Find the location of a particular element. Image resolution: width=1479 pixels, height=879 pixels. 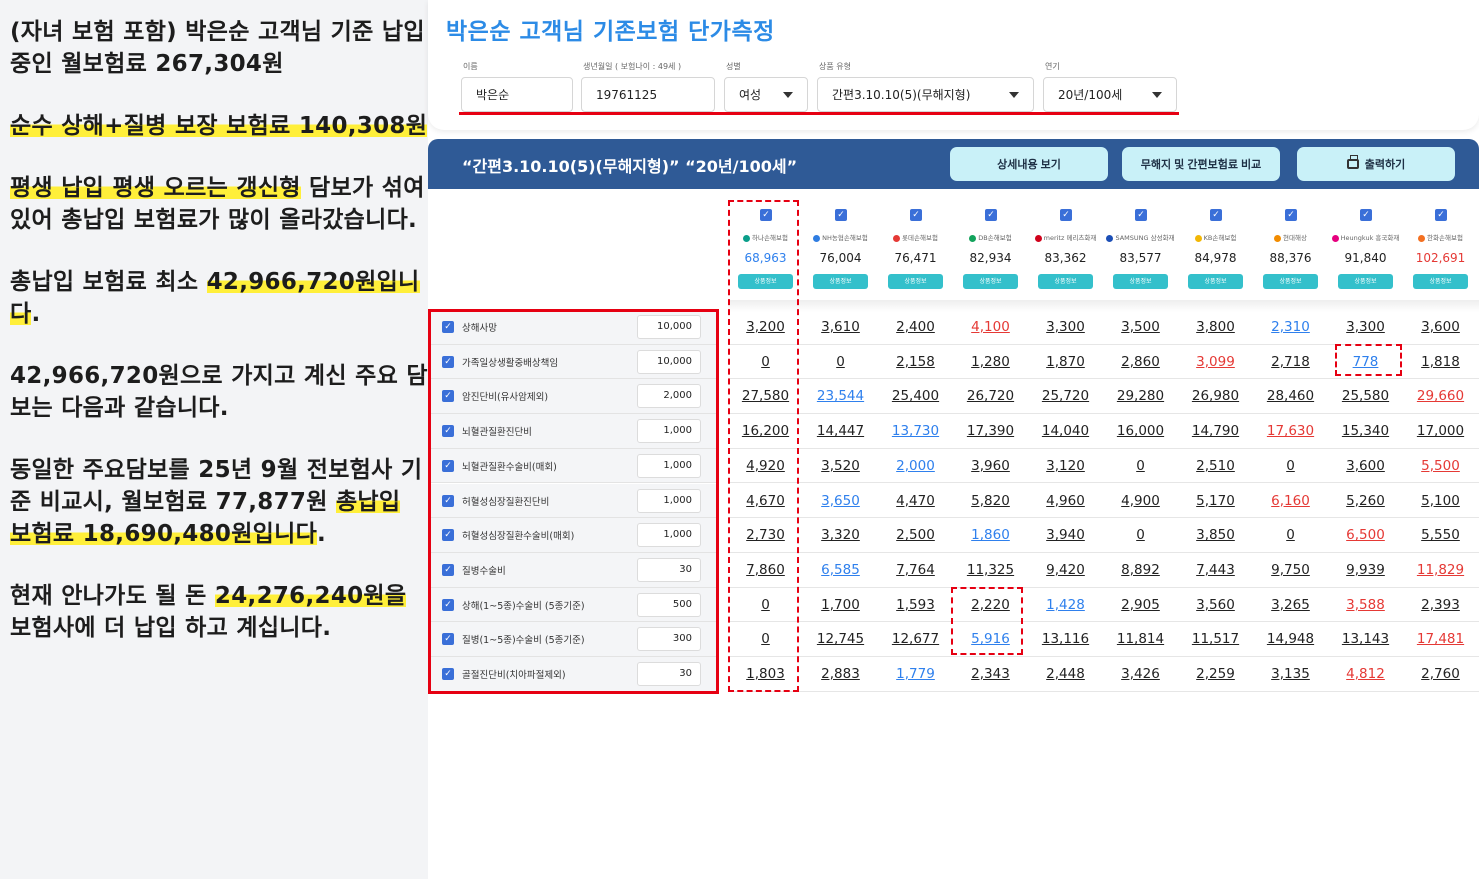

premium-value-link: 11,829 is located at coordinates (1440, 570).